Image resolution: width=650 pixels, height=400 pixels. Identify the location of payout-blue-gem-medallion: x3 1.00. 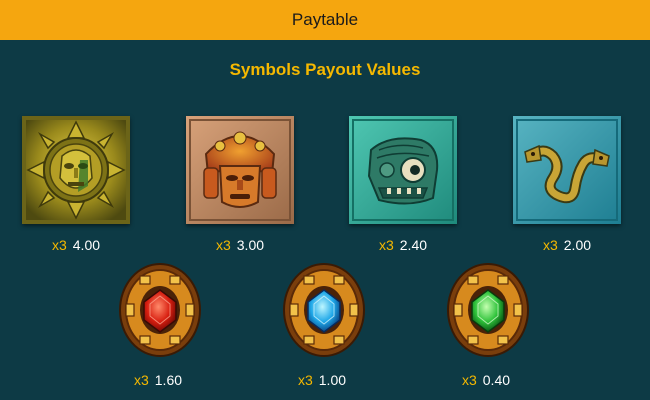
(322, 380).